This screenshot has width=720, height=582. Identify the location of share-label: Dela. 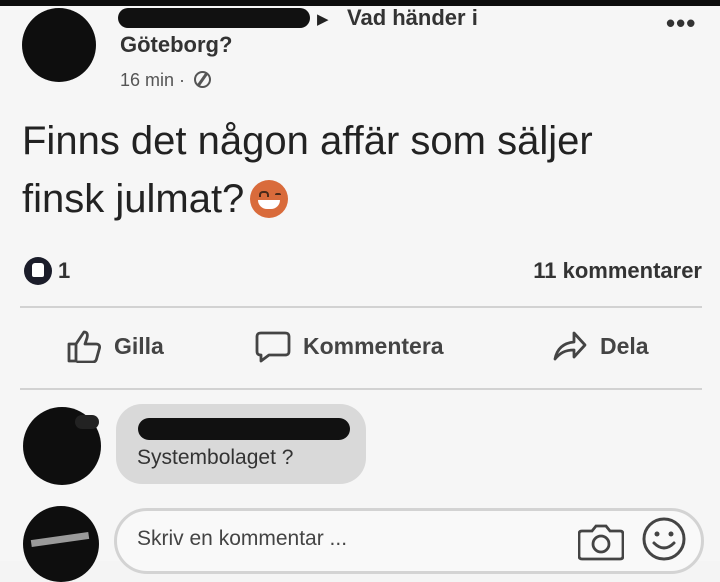
(624, 345).